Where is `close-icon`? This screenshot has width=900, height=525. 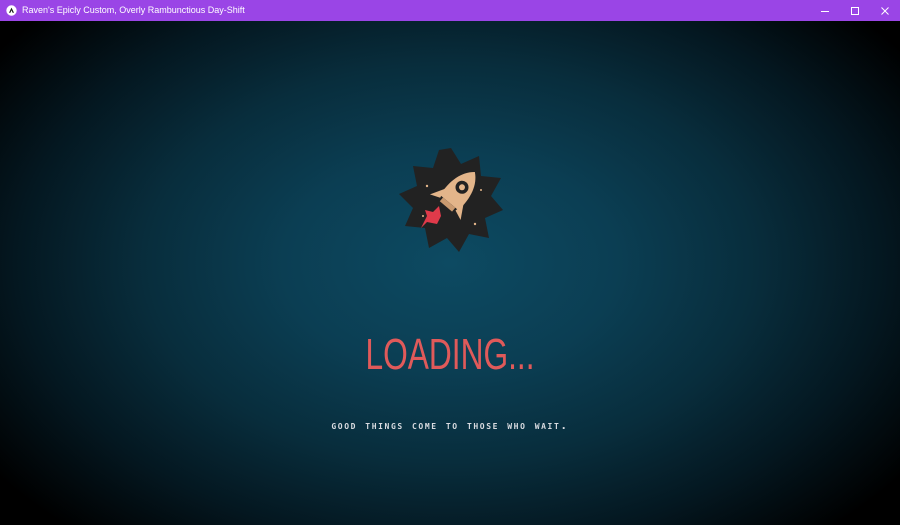 close-icon is located at coordinates (885, 10).